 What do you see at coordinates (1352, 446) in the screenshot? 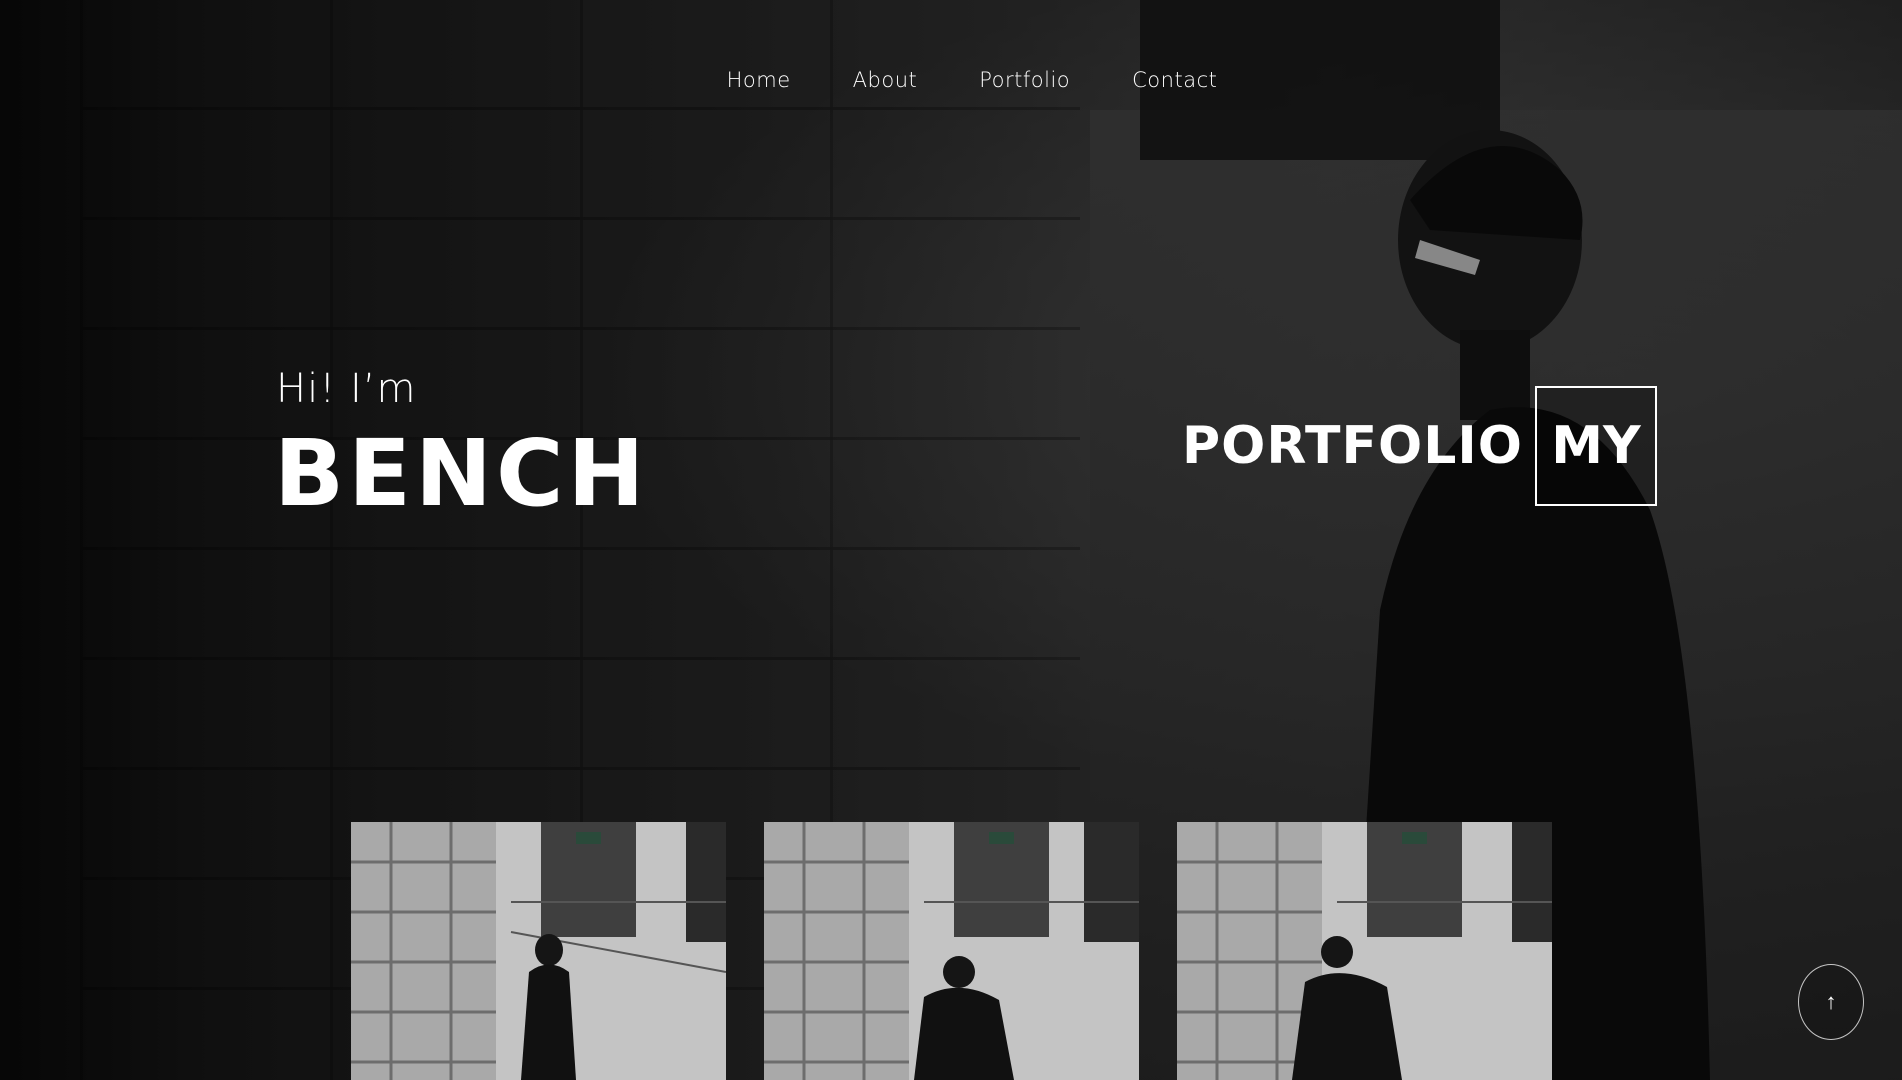
I see `portfolio-word: PORTFOLIO` at bounding box center [1352, 446].